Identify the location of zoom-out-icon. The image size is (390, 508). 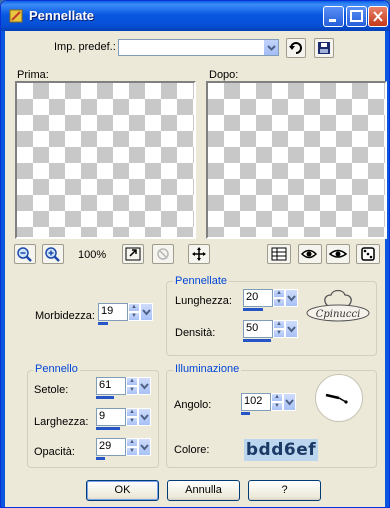
(24, 254).